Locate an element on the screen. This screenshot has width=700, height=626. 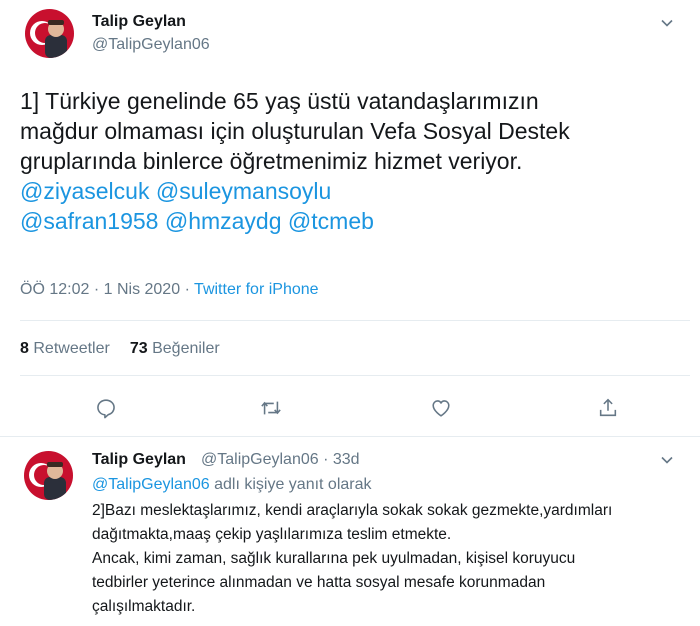
mention-link: @safran1958 is located at coordinates (89, 221).